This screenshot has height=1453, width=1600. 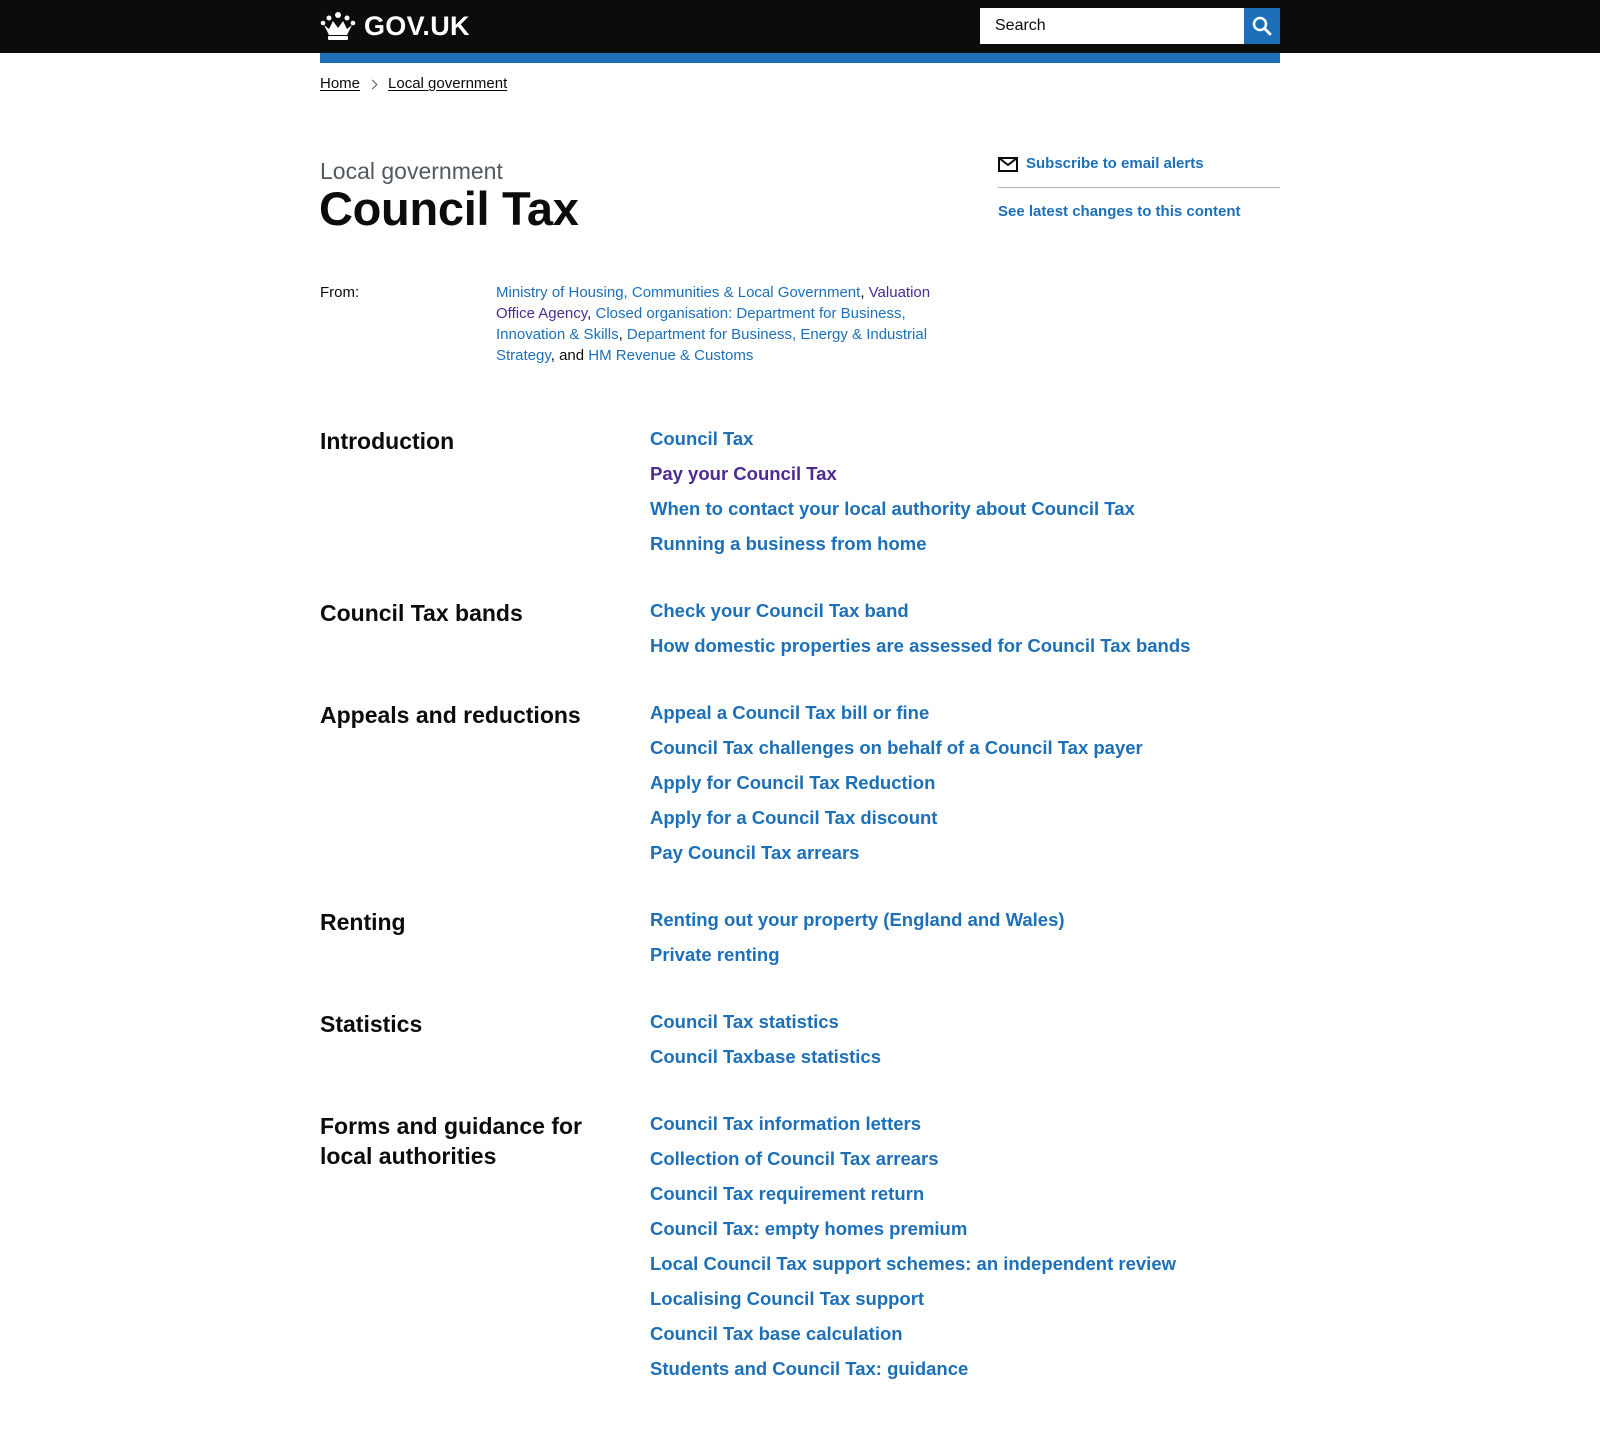 What do you see at coordinates (417, 25) in the screenshot?
I see `logo-text: GOV.UK` at bounding box center [417, 25].